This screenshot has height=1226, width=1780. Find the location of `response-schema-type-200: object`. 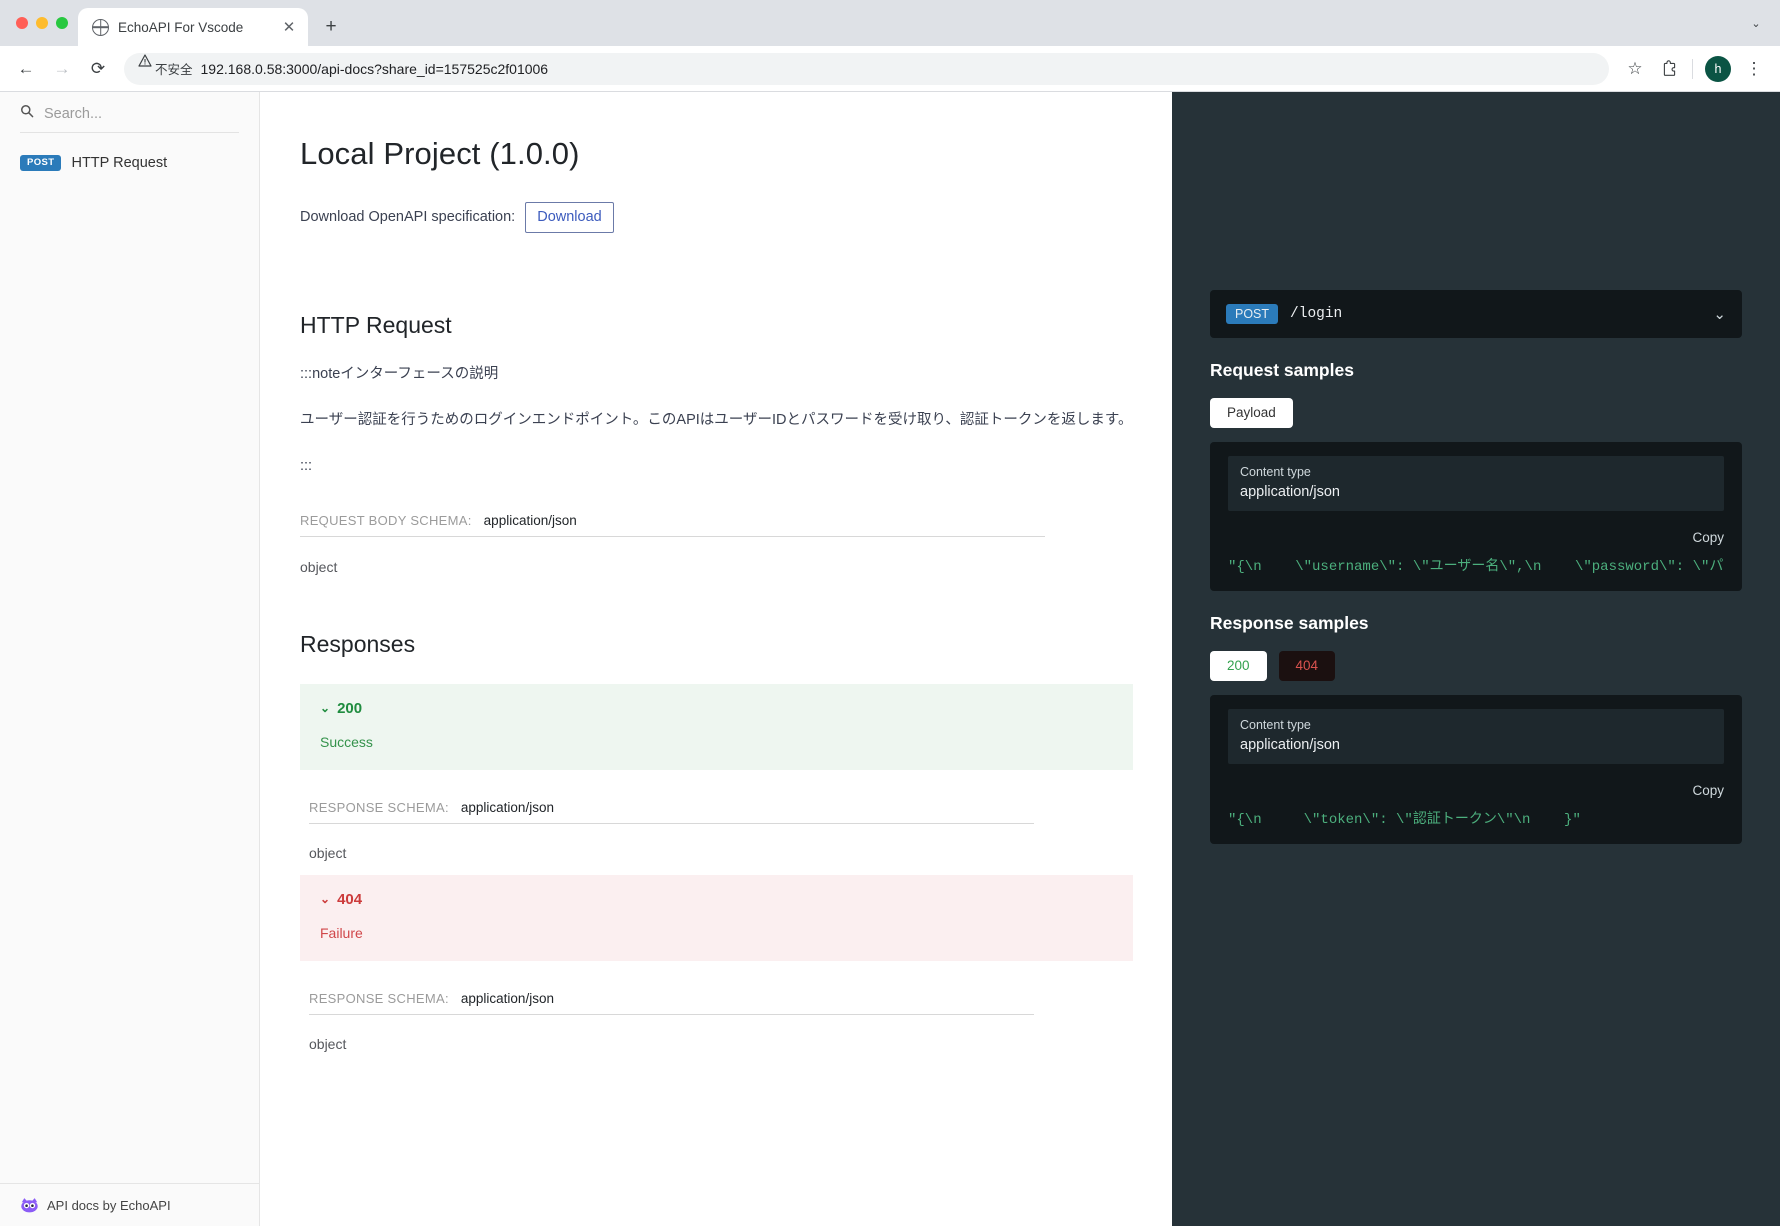

response-schema-type-200: object is located at coordinates (328, 852).